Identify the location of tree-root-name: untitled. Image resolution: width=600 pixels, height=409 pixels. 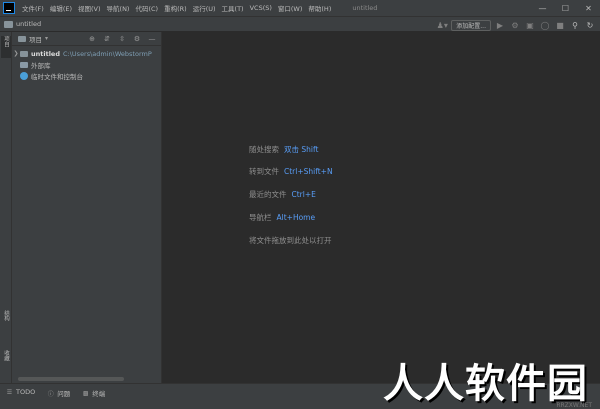
(45, 53).